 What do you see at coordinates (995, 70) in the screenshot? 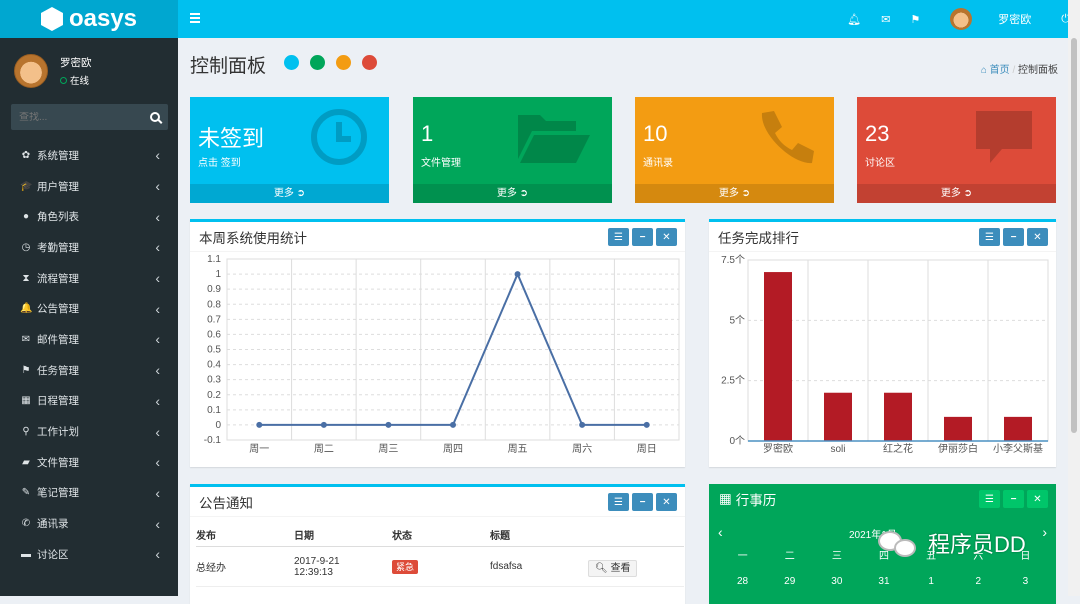
I see `breadcrumb-home: ⌂ 首页` at bounding box center [995, 70].